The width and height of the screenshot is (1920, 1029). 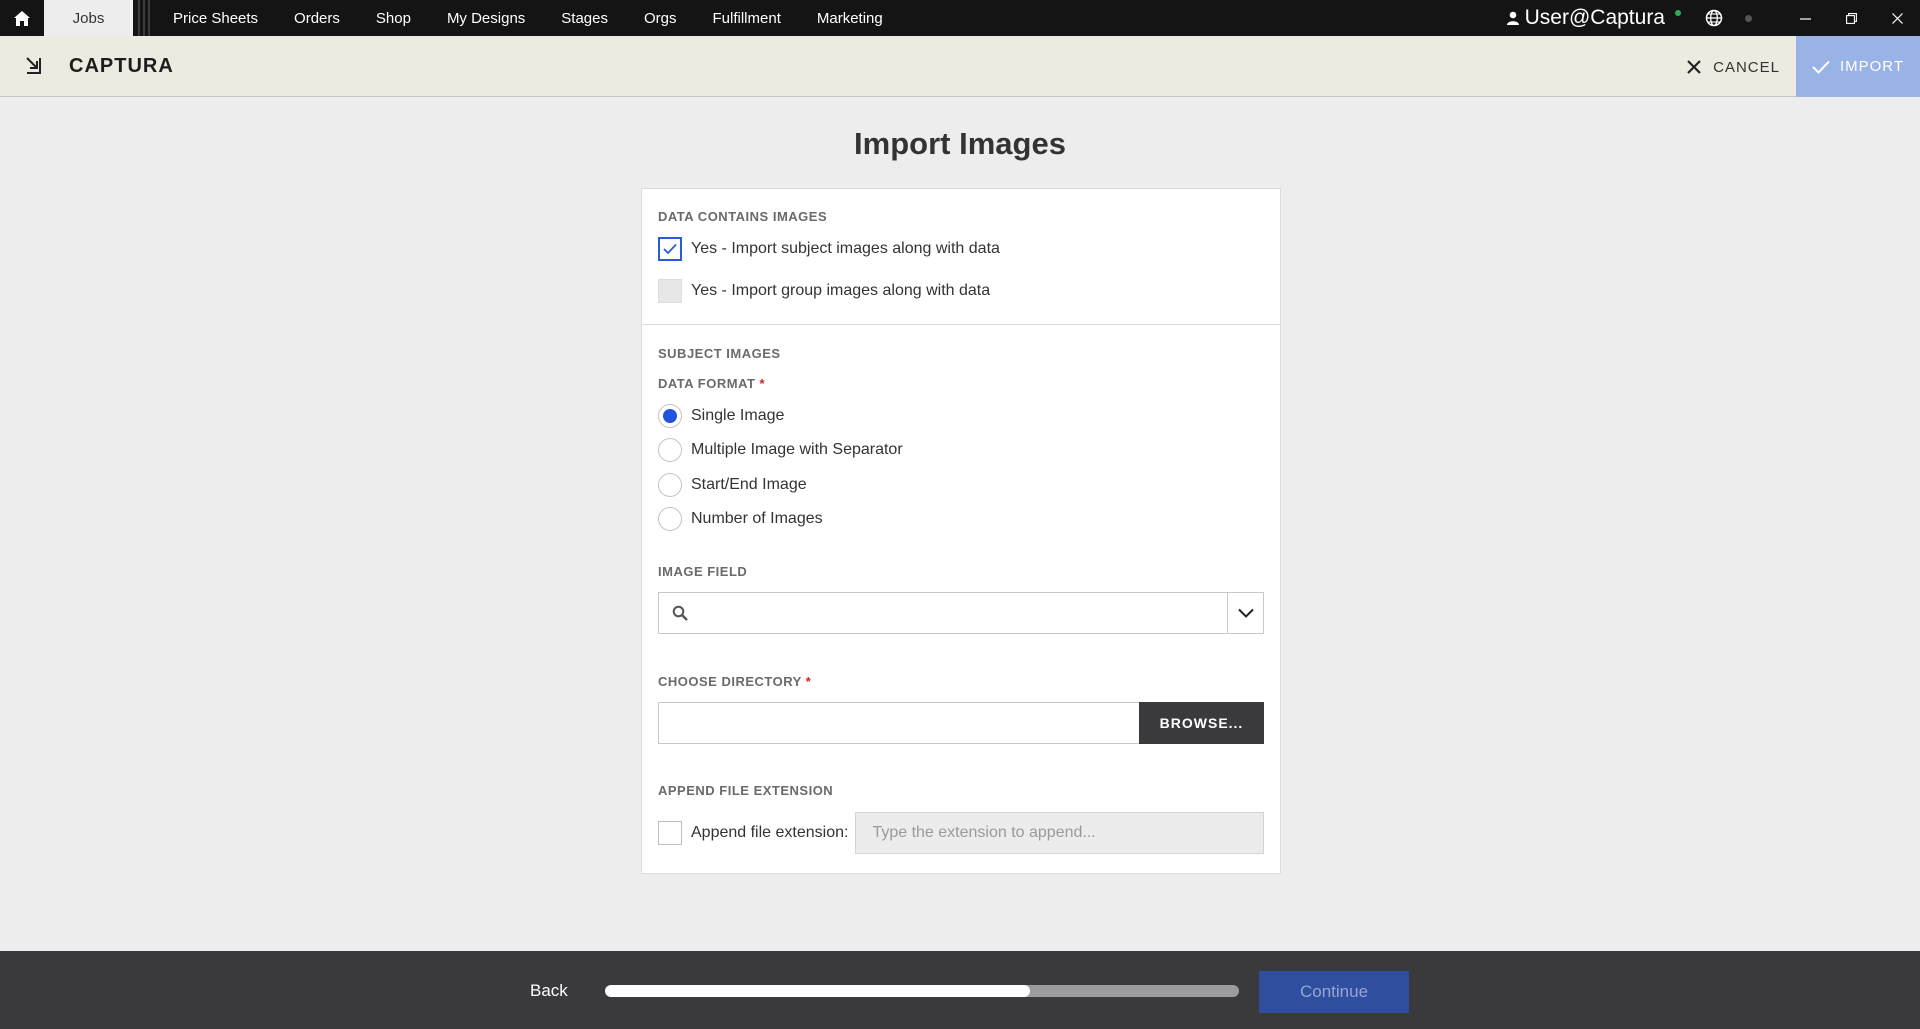 I want to click on nav-item-price-sheets: Price Sheets, so click(x=215, y=18).